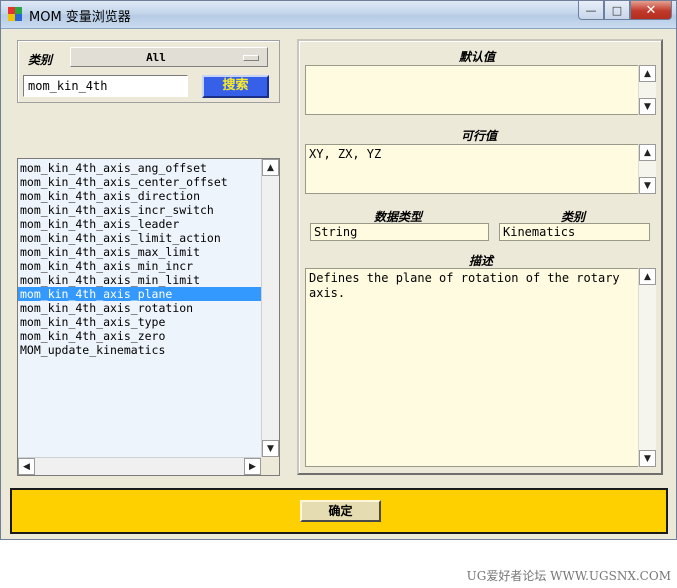 The width and height of the screenshot is (677, 588). I want to click on list-item: mom_kin_4th_axis_plane, so click(139, 294).